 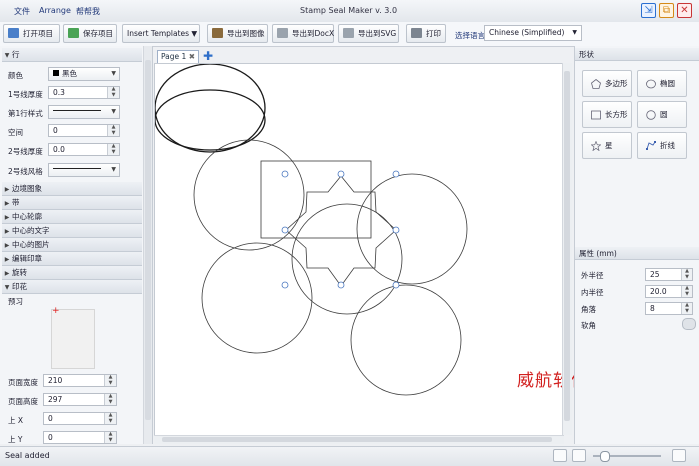 I want to click on page-preview: +, so click(x=73, y=337).